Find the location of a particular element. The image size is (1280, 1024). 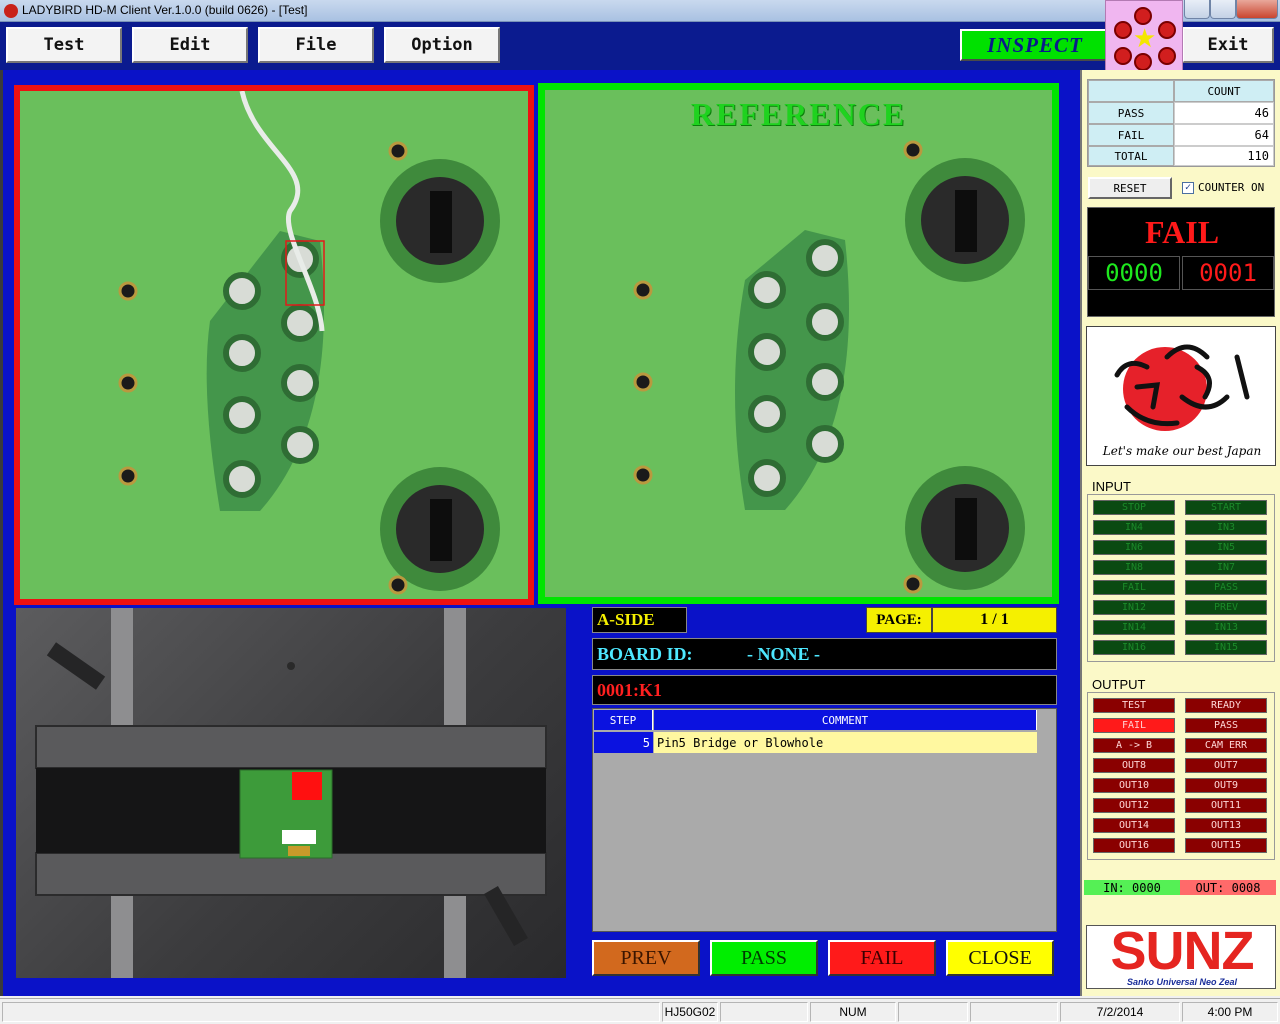

io-status-bar: IN: 0000 OUT: 0008 is located at coordinates (1180, 887).